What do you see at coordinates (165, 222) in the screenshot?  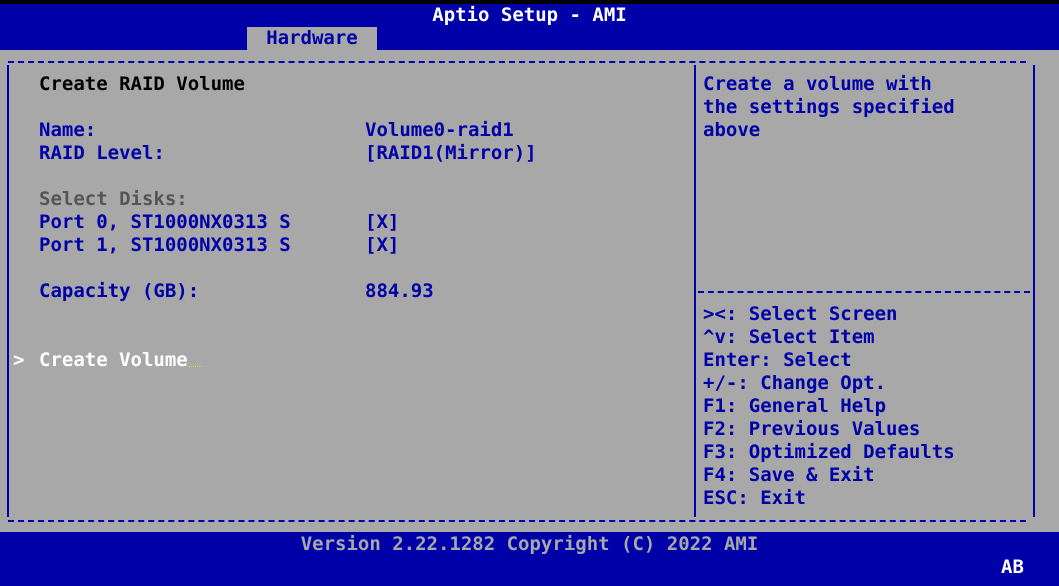 I see `disk-port-0-label: Port 0, ST1000NX0313 S` at bounding box center [165, 222].